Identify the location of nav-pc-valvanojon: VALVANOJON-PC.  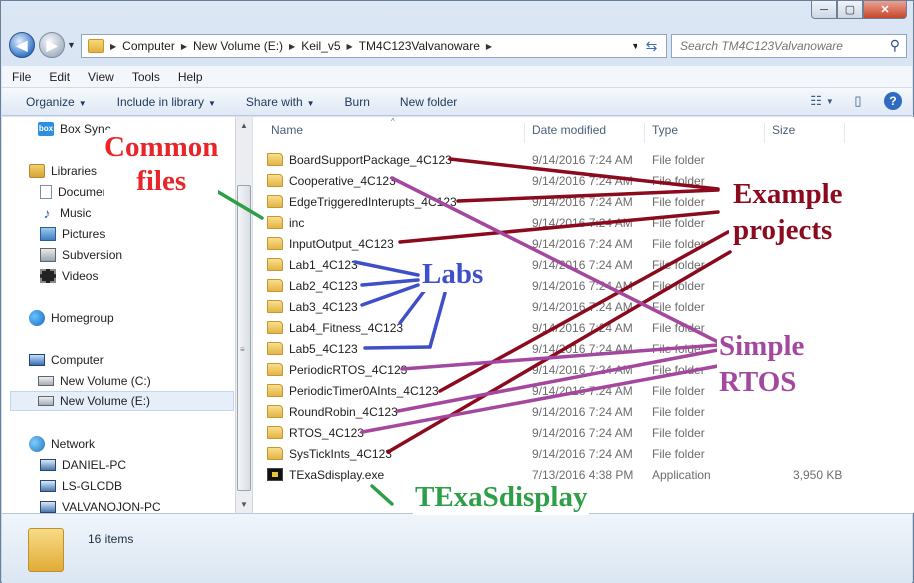
(100, 505).